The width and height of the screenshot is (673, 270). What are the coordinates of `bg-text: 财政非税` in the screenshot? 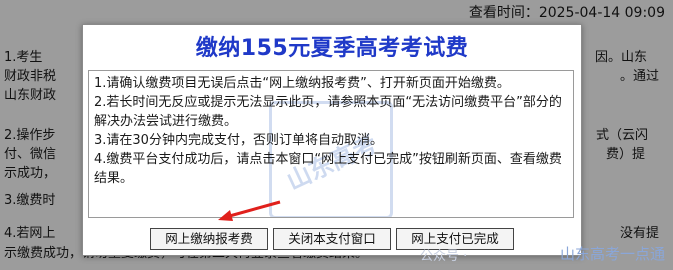 It's located at (30, 76).